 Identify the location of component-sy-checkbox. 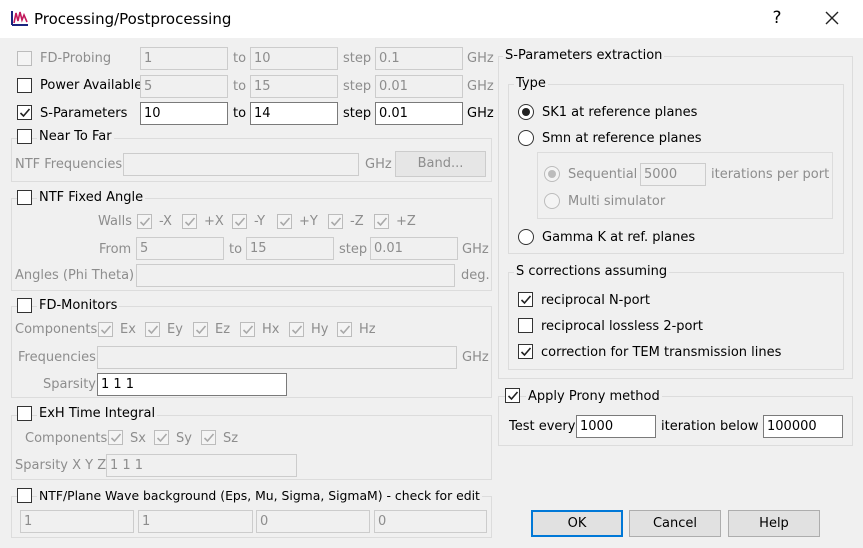
(161, 437).